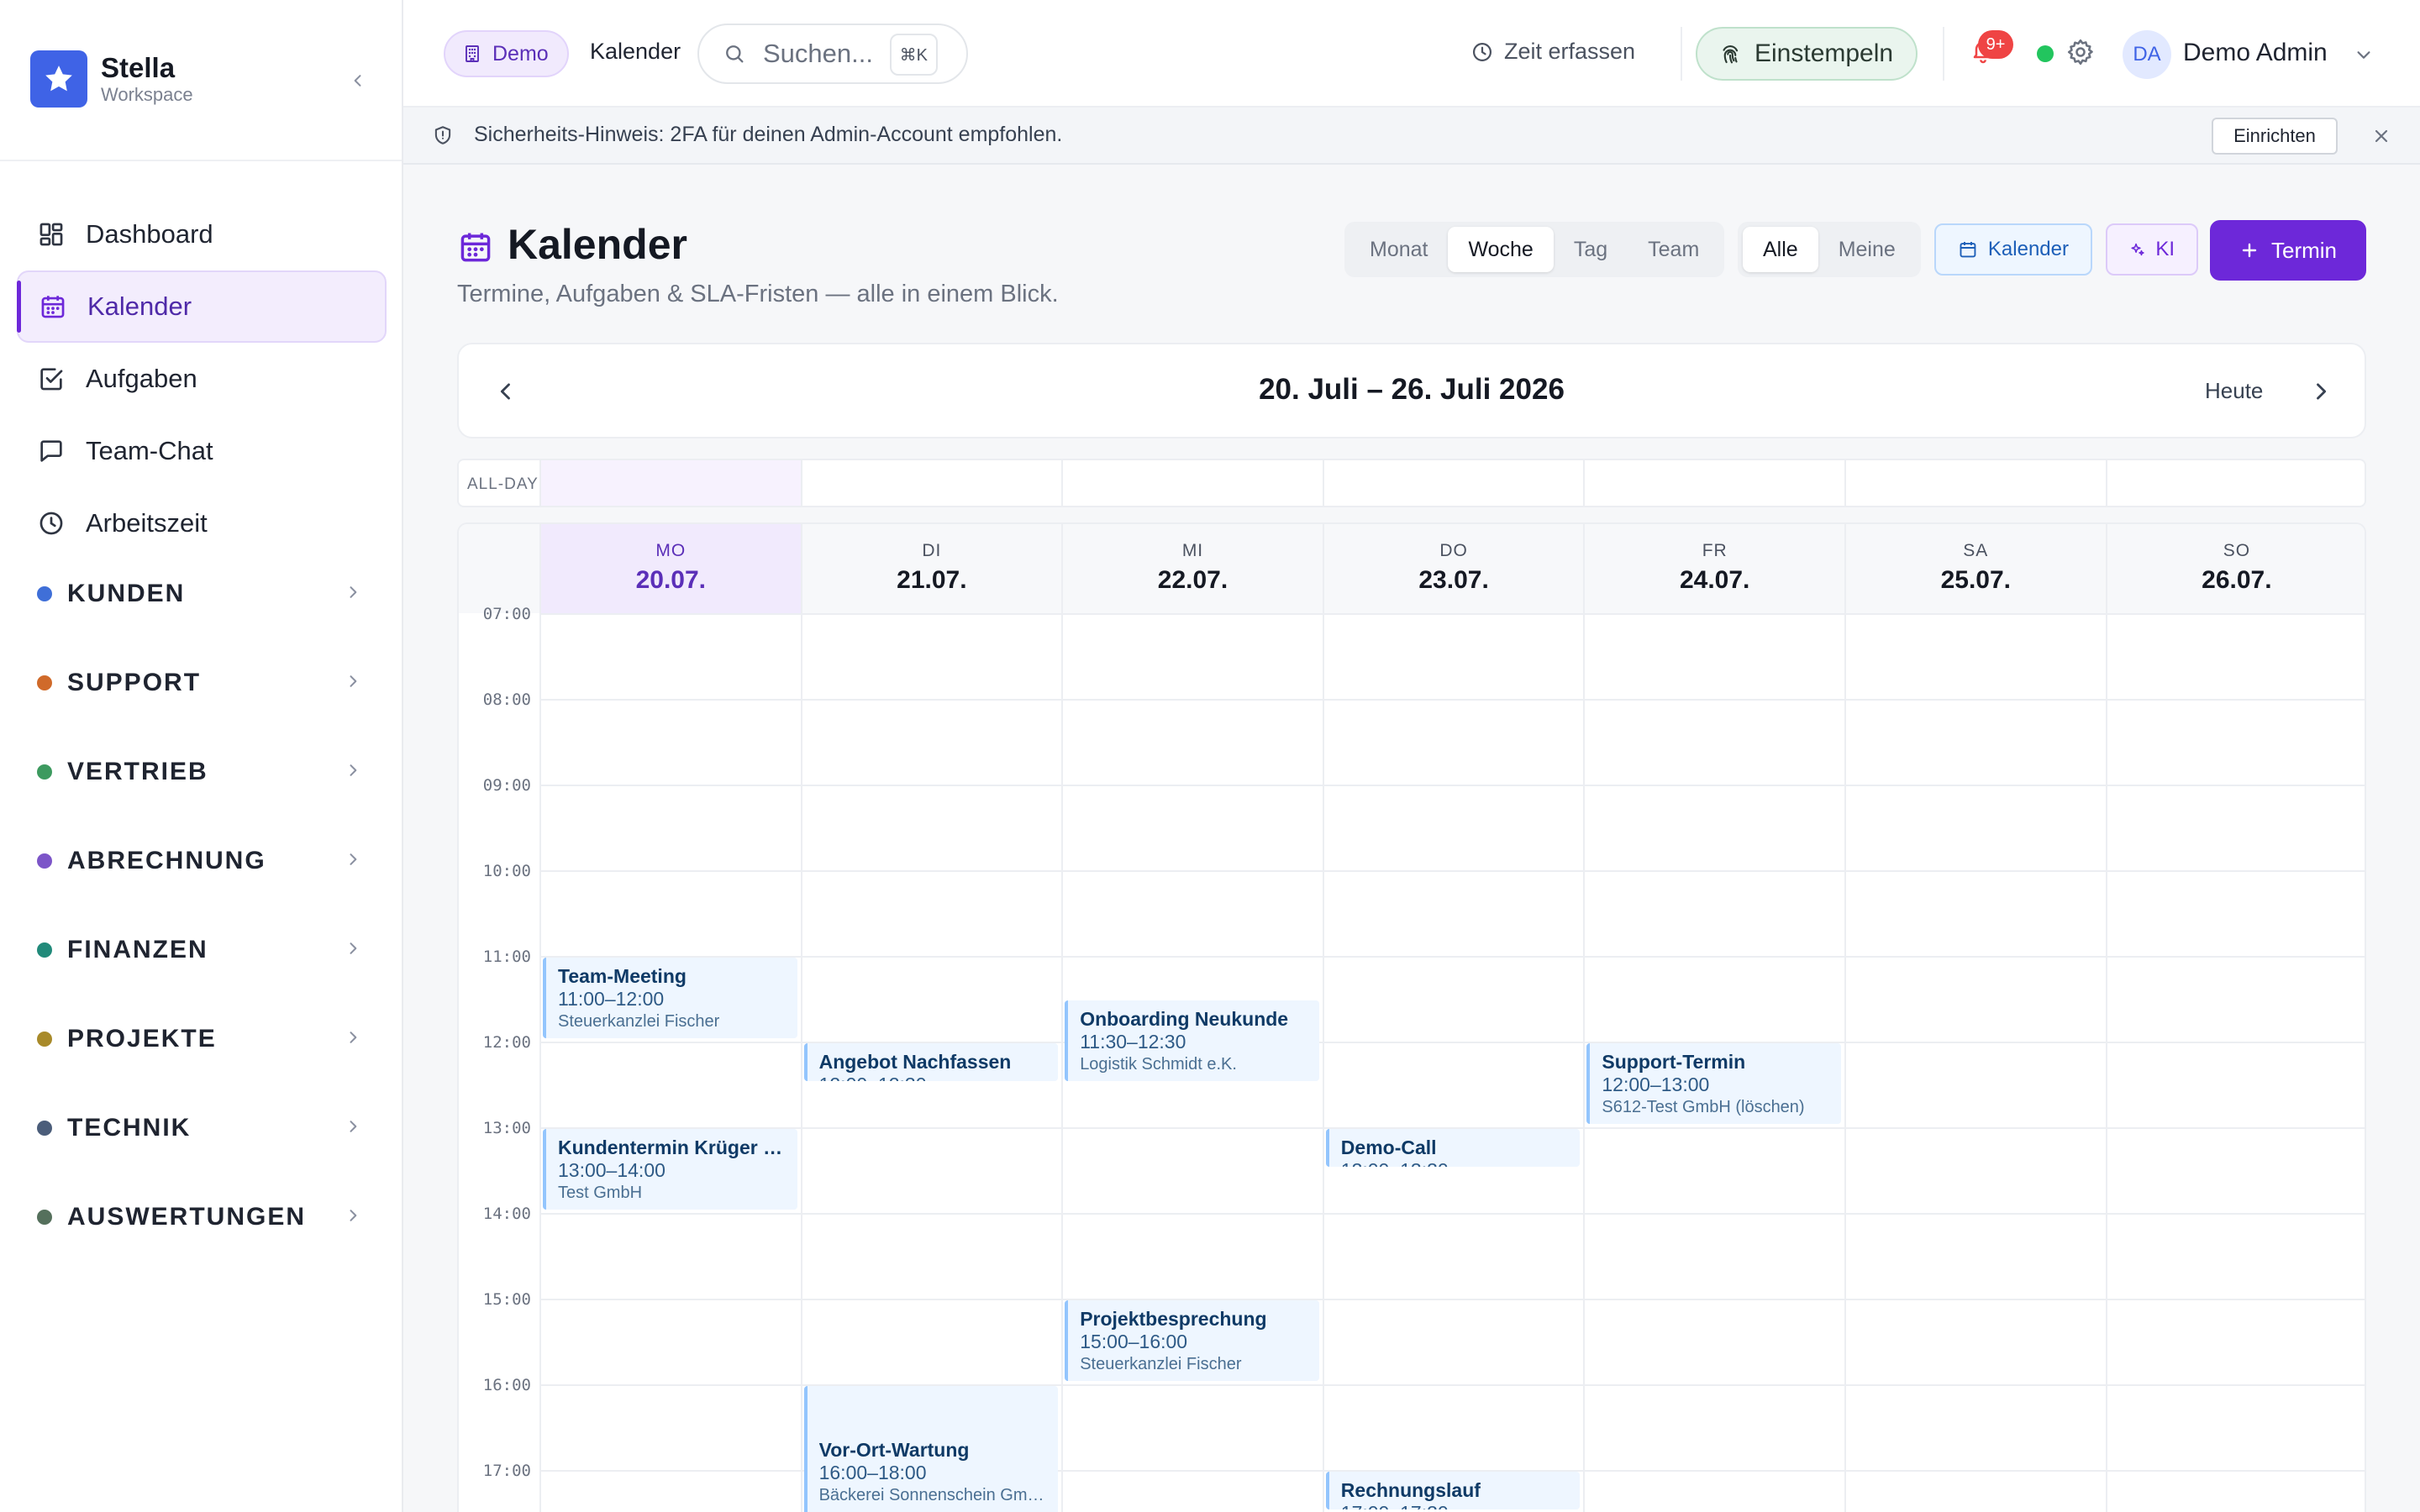  What do you see at coordinates (1452, 1214) in the screenshot?
I see `hour-line` at bounding box center [1452, 1214].